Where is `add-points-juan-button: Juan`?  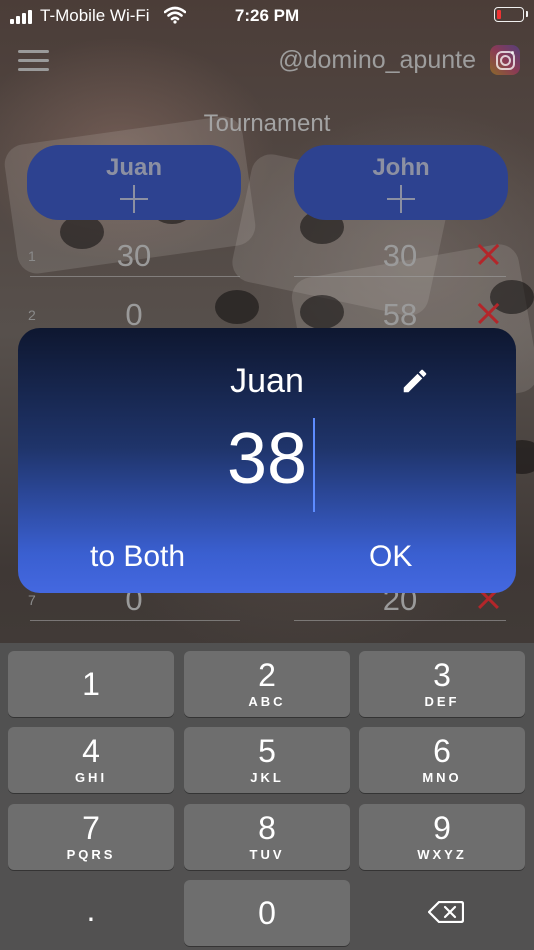 add-points-juan-button: Juan is located at coordinates (134, 182).